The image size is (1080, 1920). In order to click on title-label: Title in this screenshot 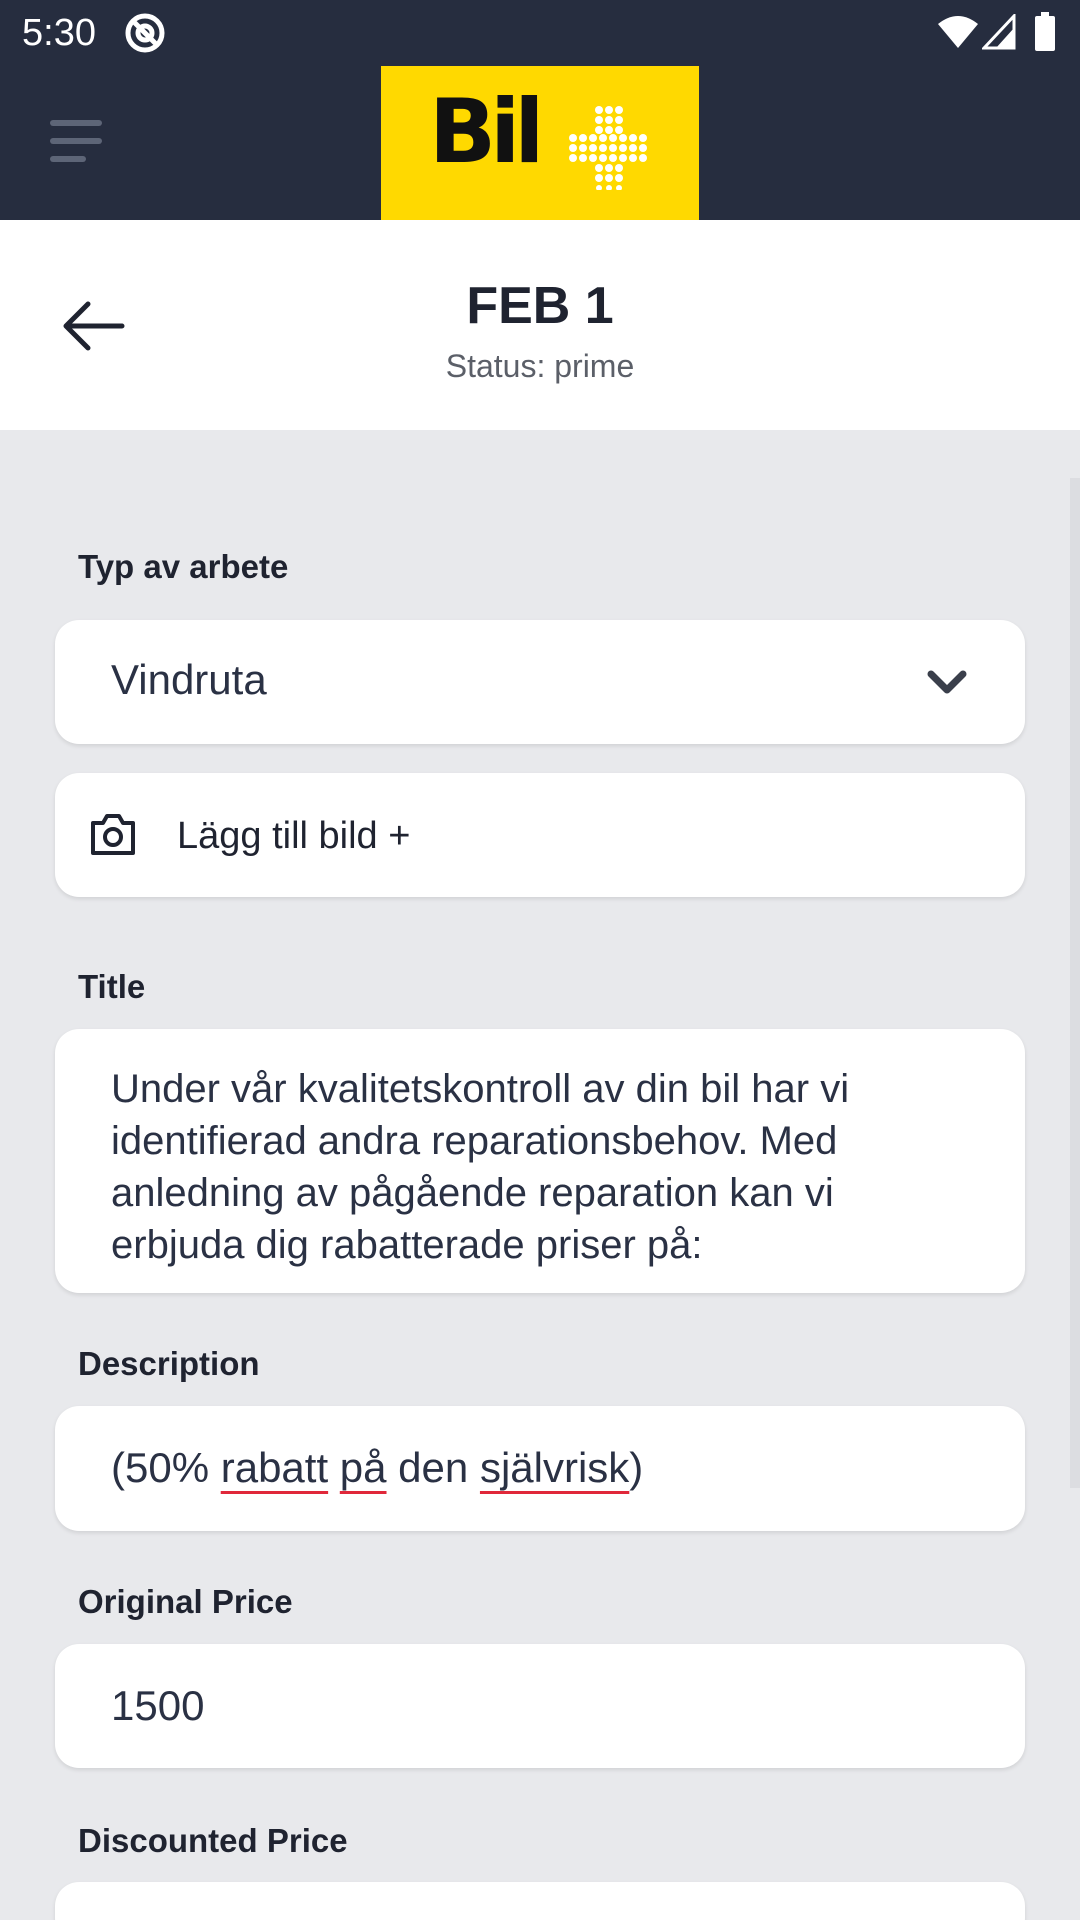, I will do `click(112, 986)`.